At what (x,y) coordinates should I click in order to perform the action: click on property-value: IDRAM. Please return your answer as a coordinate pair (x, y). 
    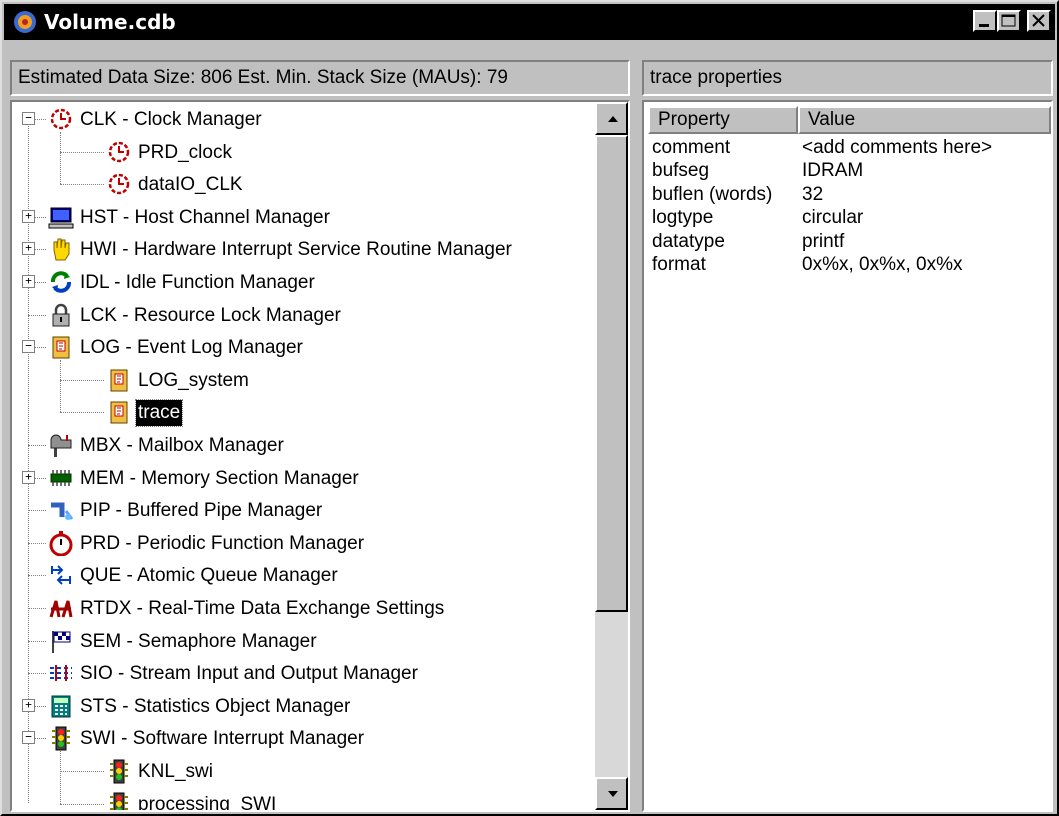
    Looking at the image, I should click on (832, 171).